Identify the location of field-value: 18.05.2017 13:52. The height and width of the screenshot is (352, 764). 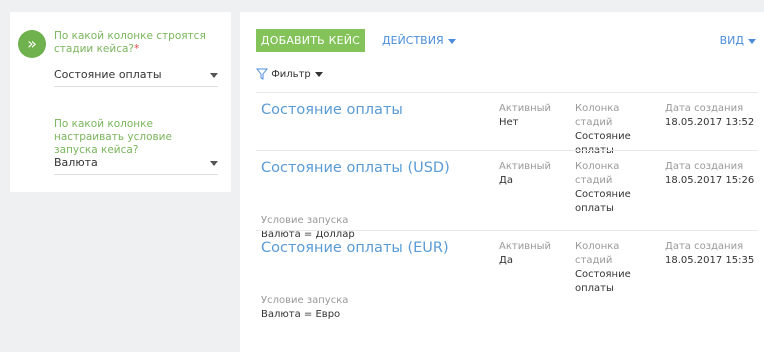
(710, 122).